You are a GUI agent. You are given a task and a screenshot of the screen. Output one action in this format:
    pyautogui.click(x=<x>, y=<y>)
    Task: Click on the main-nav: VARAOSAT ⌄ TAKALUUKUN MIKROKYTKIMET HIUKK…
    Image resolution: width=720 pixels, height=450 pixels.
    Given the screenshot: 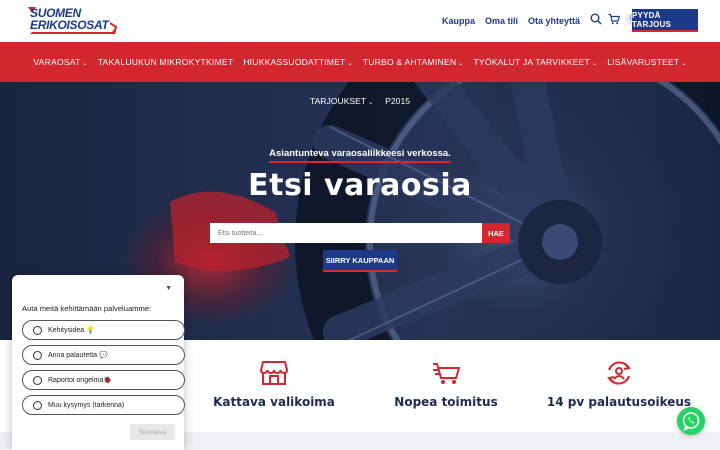 What is the action you would take?
    pyautogui.click(x=360, y=62)
    